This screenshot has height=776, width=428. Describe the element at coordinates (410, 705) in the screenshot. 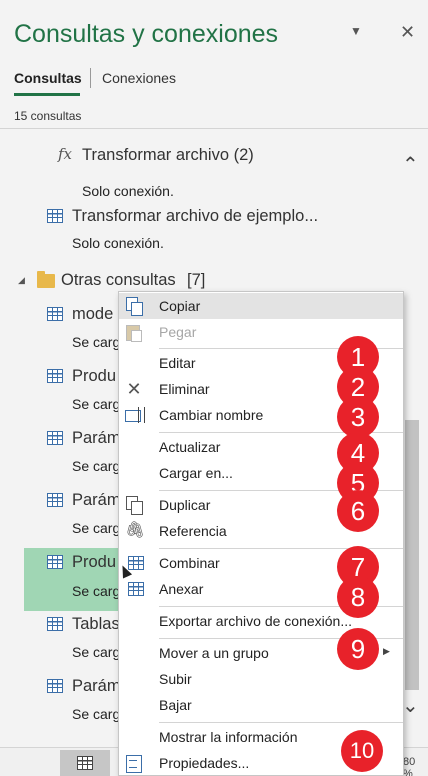

I see `scroll-down-icon: ⌄` at that location.